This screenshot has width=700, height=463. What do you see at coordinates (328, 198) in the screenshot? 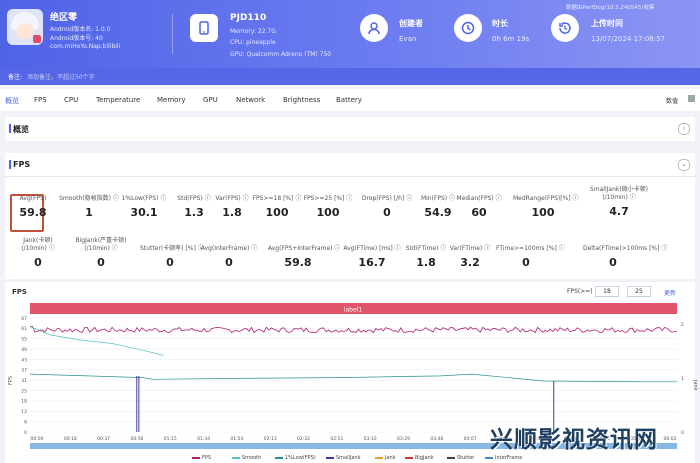
I see `metric-label: FPS>=25 [%] ⓘ` at bounding box center [328, 198].